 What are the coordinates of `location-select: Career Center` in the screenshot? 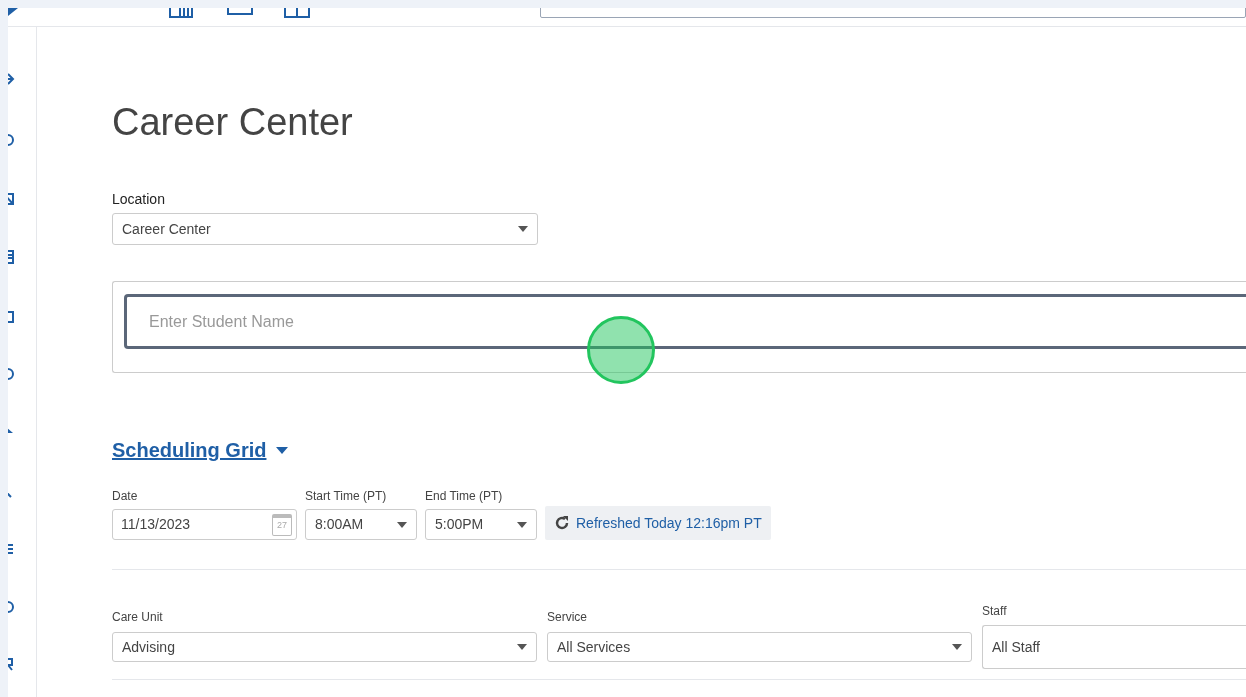 It's located at (325, 229).